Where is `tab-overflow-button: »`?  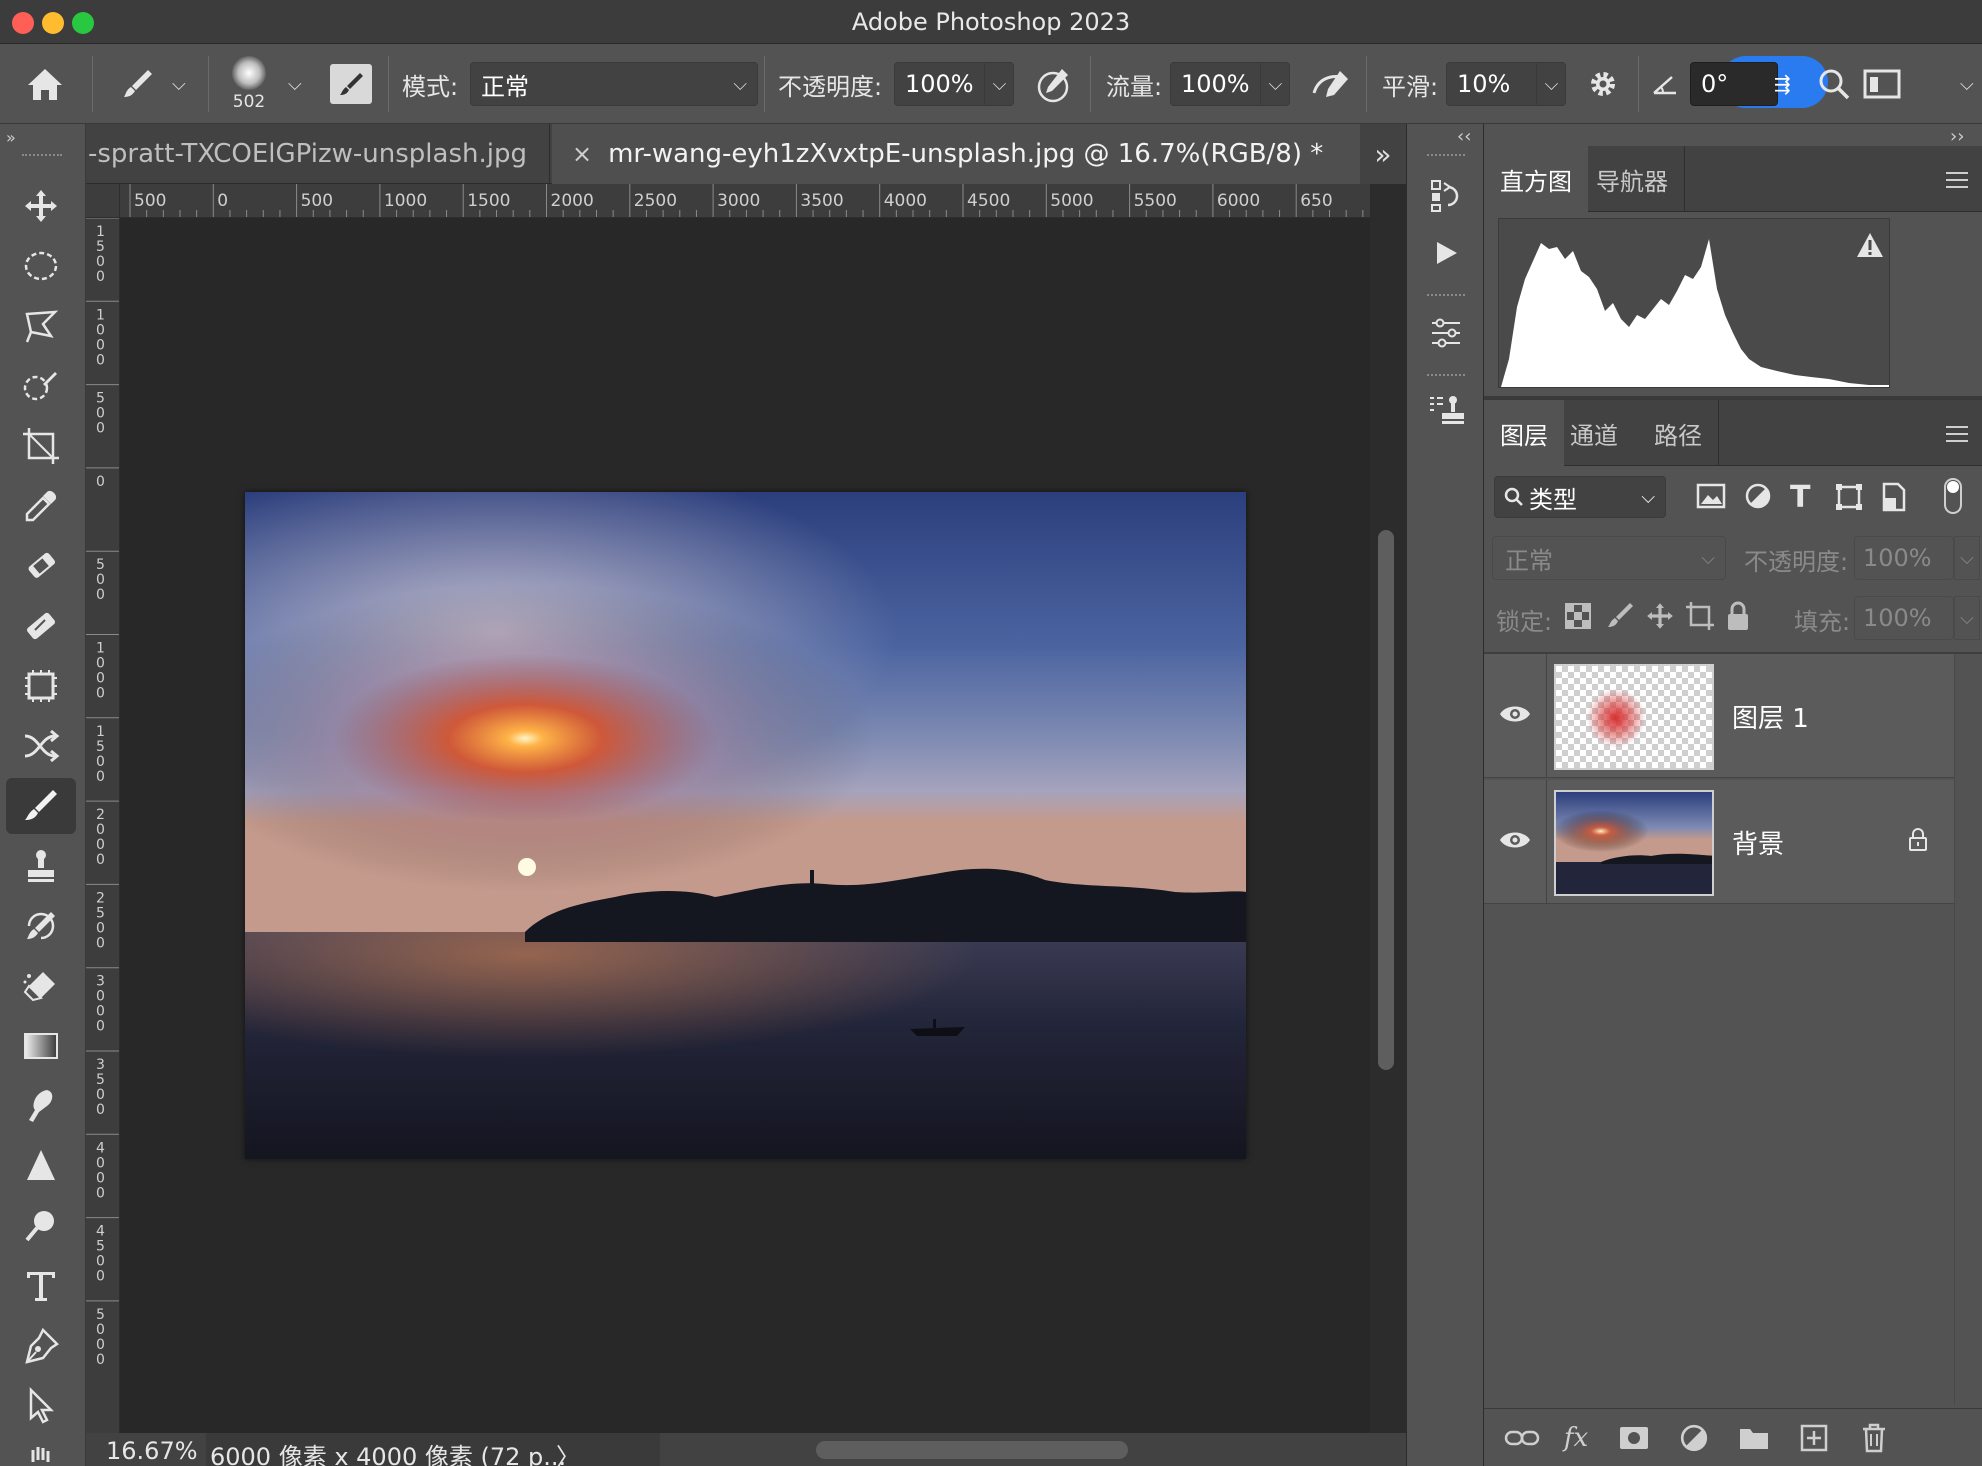 tab-overflow-button: » is located at coordinates (1383, 154).